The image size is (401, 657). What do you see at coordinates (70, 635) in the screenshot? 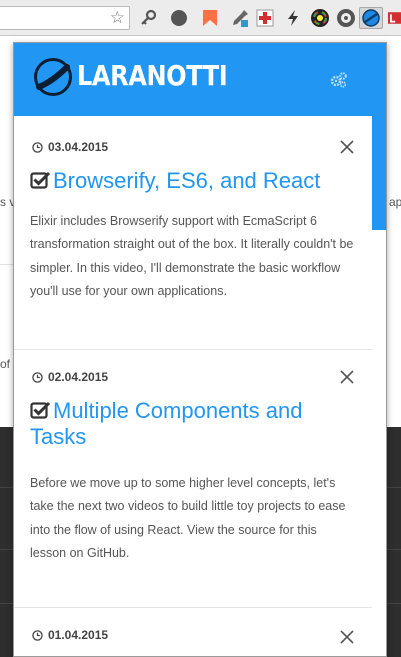
I see `item-date: 01.04.2015` at bounding box center [70, 635].